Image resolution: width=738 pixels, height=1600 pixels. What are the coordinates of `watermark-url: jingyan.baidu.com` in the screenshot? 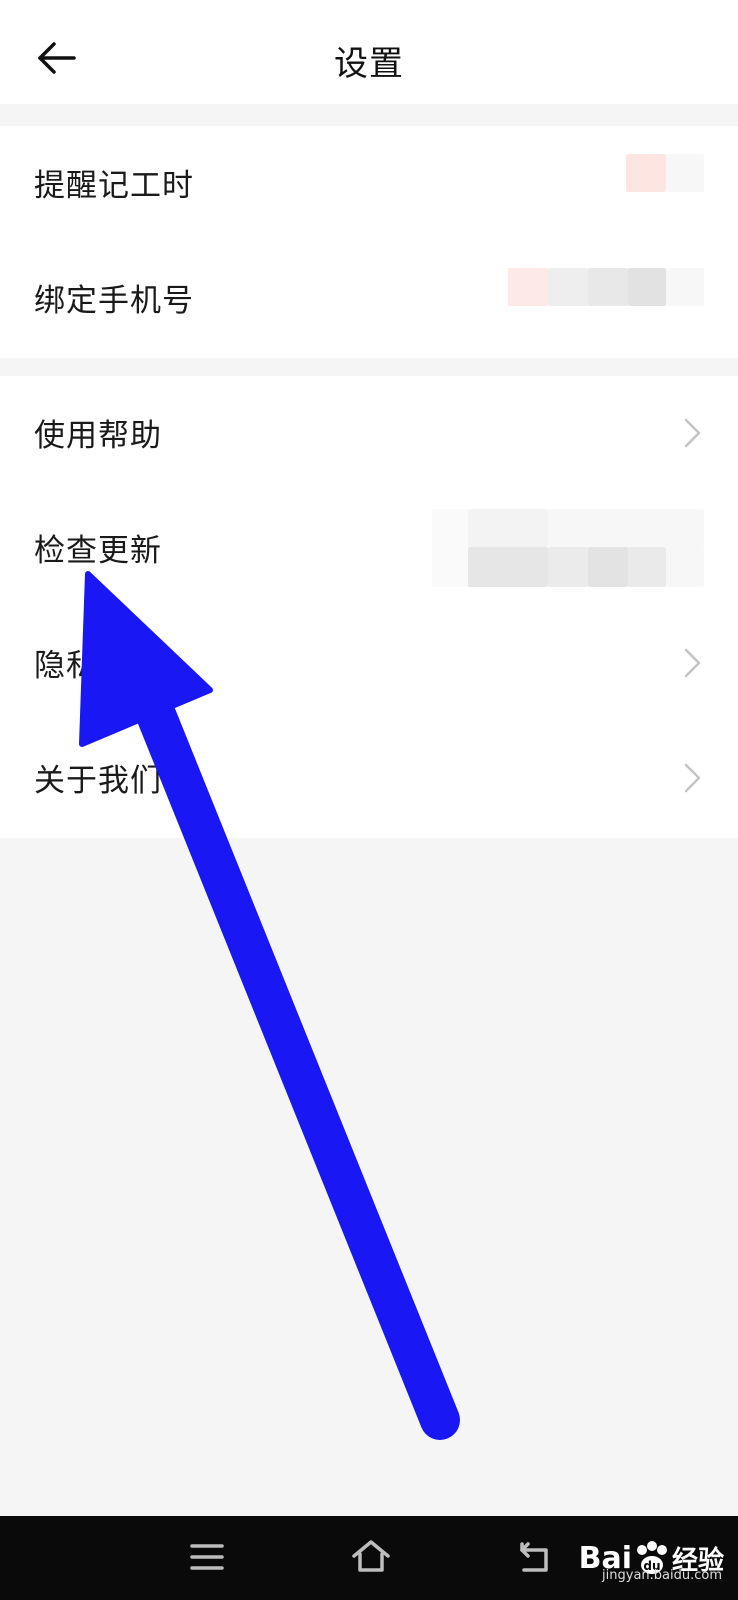 It's located at (662, 1575).